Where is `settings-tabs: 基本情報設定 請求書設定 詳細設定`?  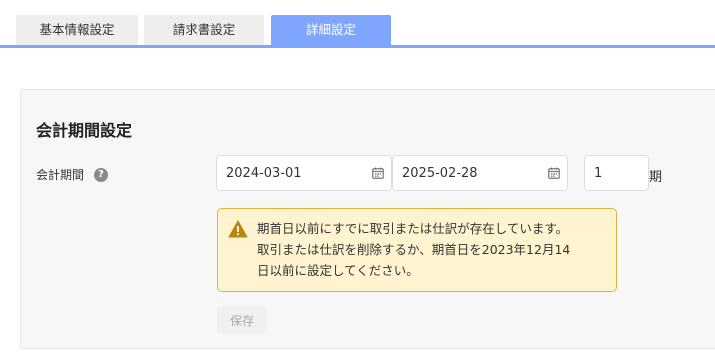
settings-tabs: 基本情報設定 請求書設定 詳細設定 is located at coordinates (357, 24).